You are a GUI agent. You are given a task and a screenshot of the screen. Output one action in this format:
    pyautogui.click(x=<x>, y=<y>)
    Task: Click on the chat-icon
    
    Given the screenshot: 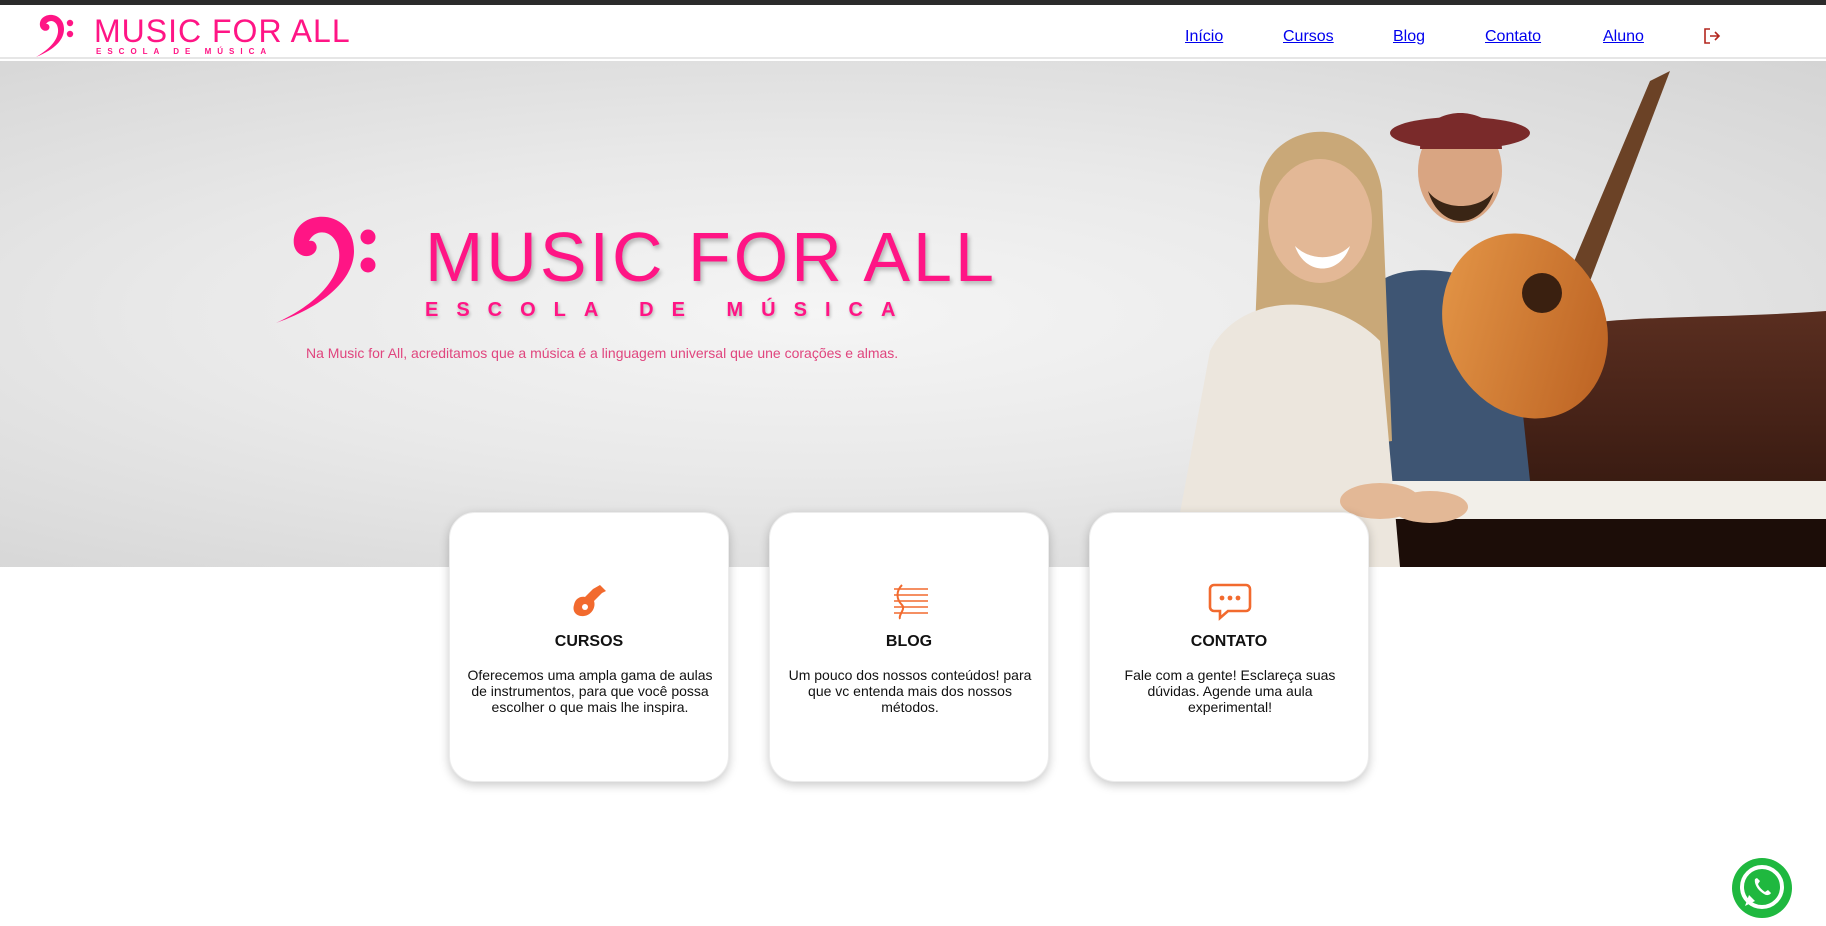 What is the action you would take?
    pyautogui.click(x=1230, y=602)
    